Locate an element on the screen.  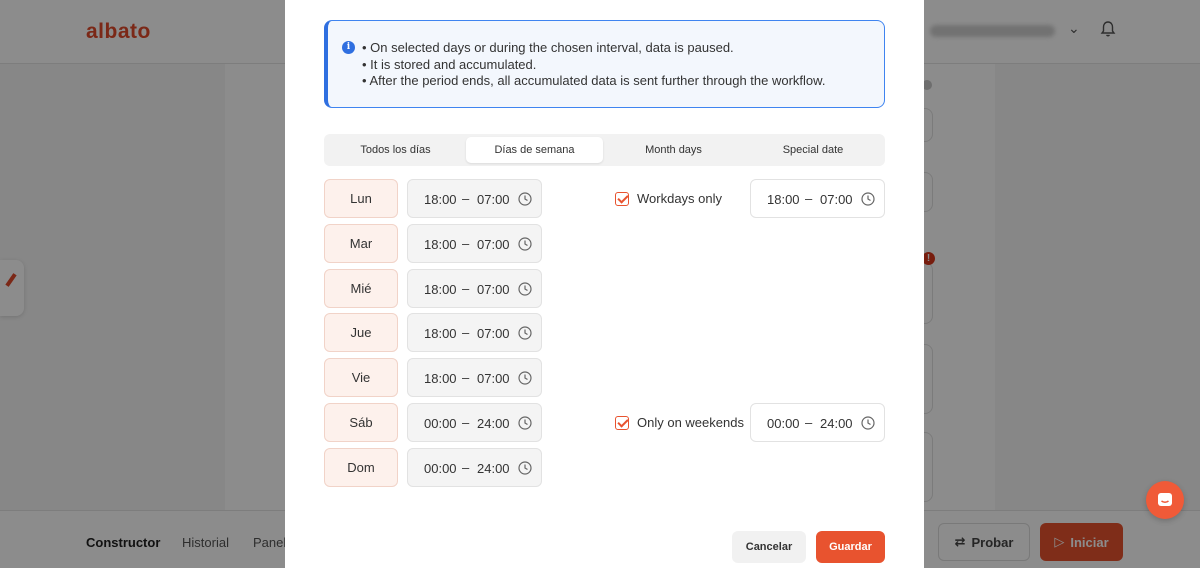
cancel-button: Cancelar is located at coordinates (769, 547).